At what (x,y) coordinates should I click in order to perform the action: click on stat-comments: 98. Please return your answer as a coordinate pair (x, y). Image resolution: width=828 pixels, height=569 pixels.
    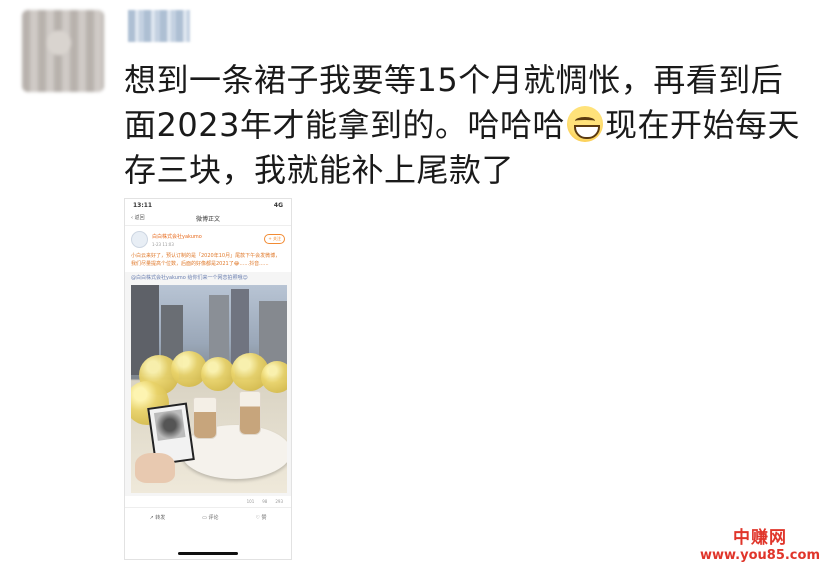
    Looking at the image, I should click on (265, 501).